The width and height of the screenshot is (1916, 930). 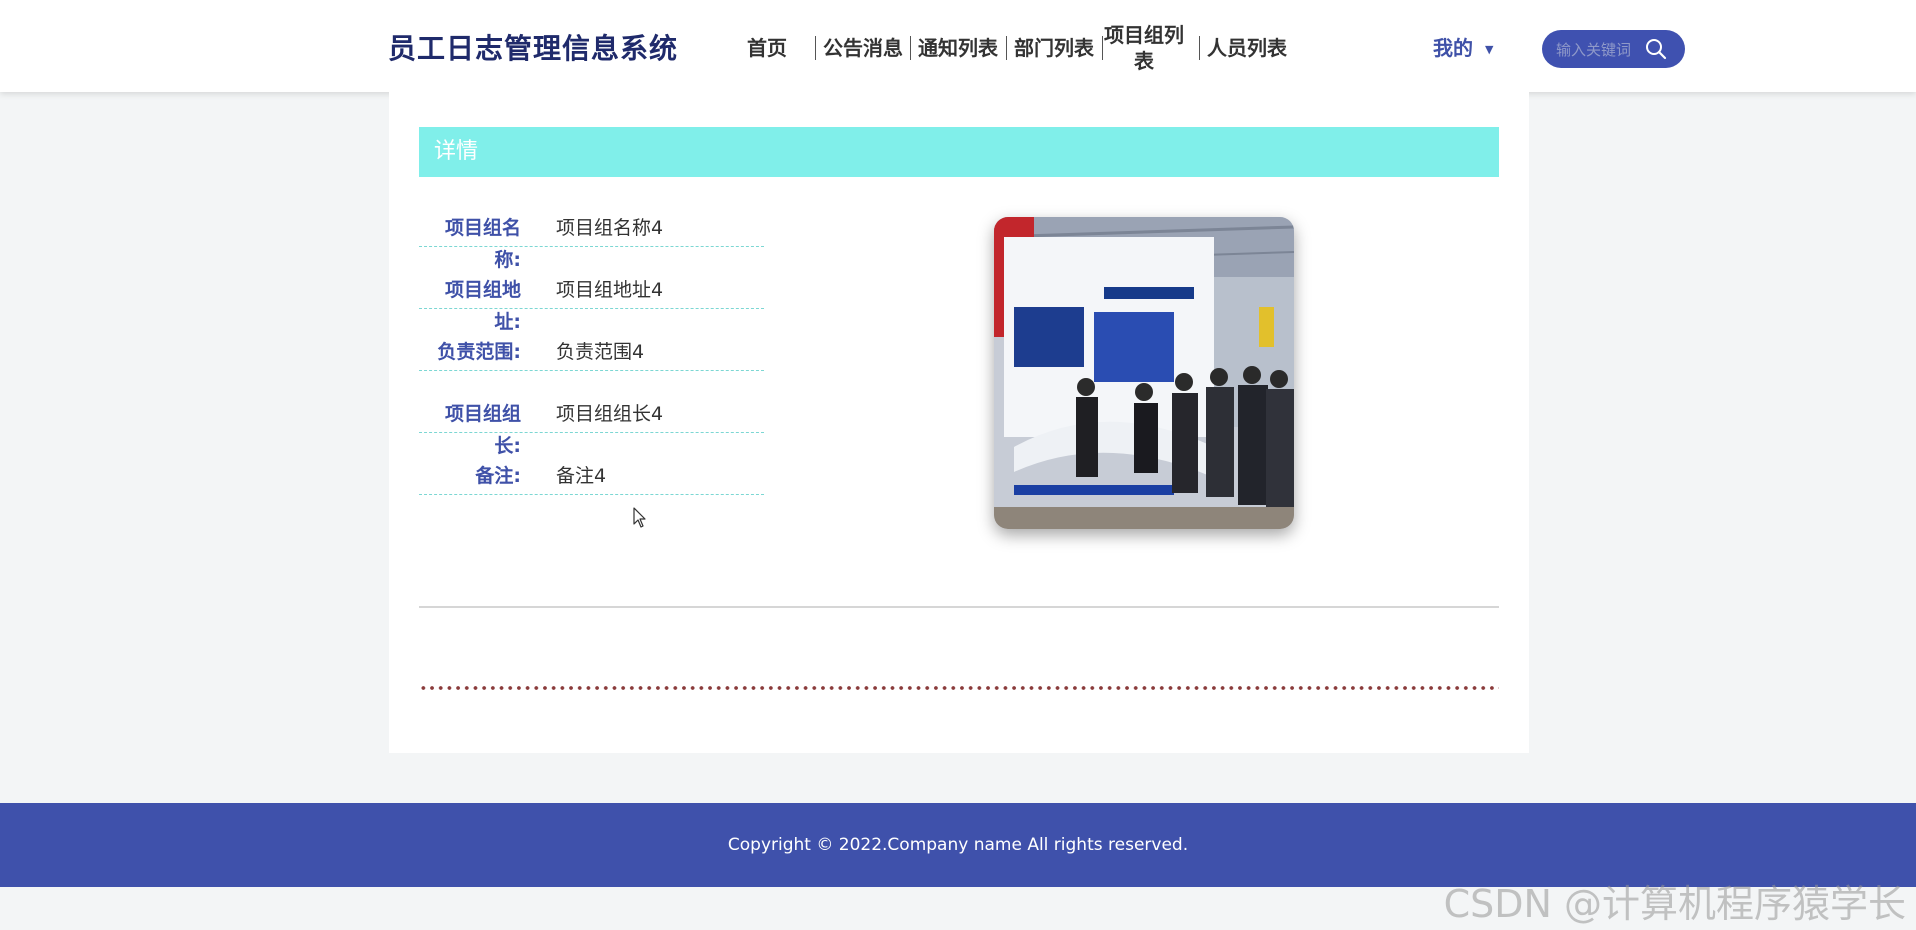 I want to click on nav-notices: 通知列表, so click(x=958, y=48).